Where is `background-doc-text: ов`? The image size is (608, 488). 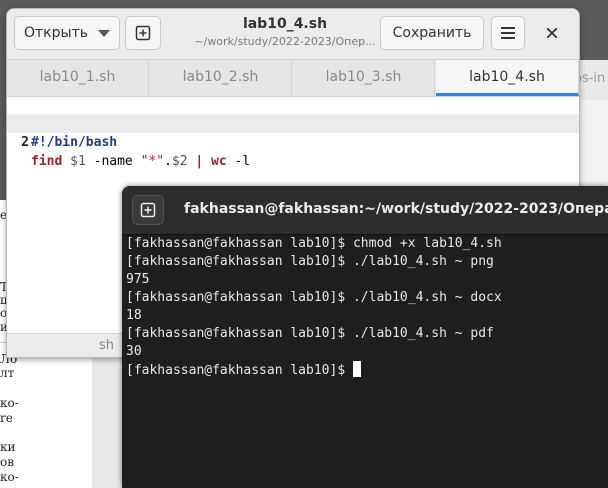
background-doc-text: ов is located at coordinates (7, 462).